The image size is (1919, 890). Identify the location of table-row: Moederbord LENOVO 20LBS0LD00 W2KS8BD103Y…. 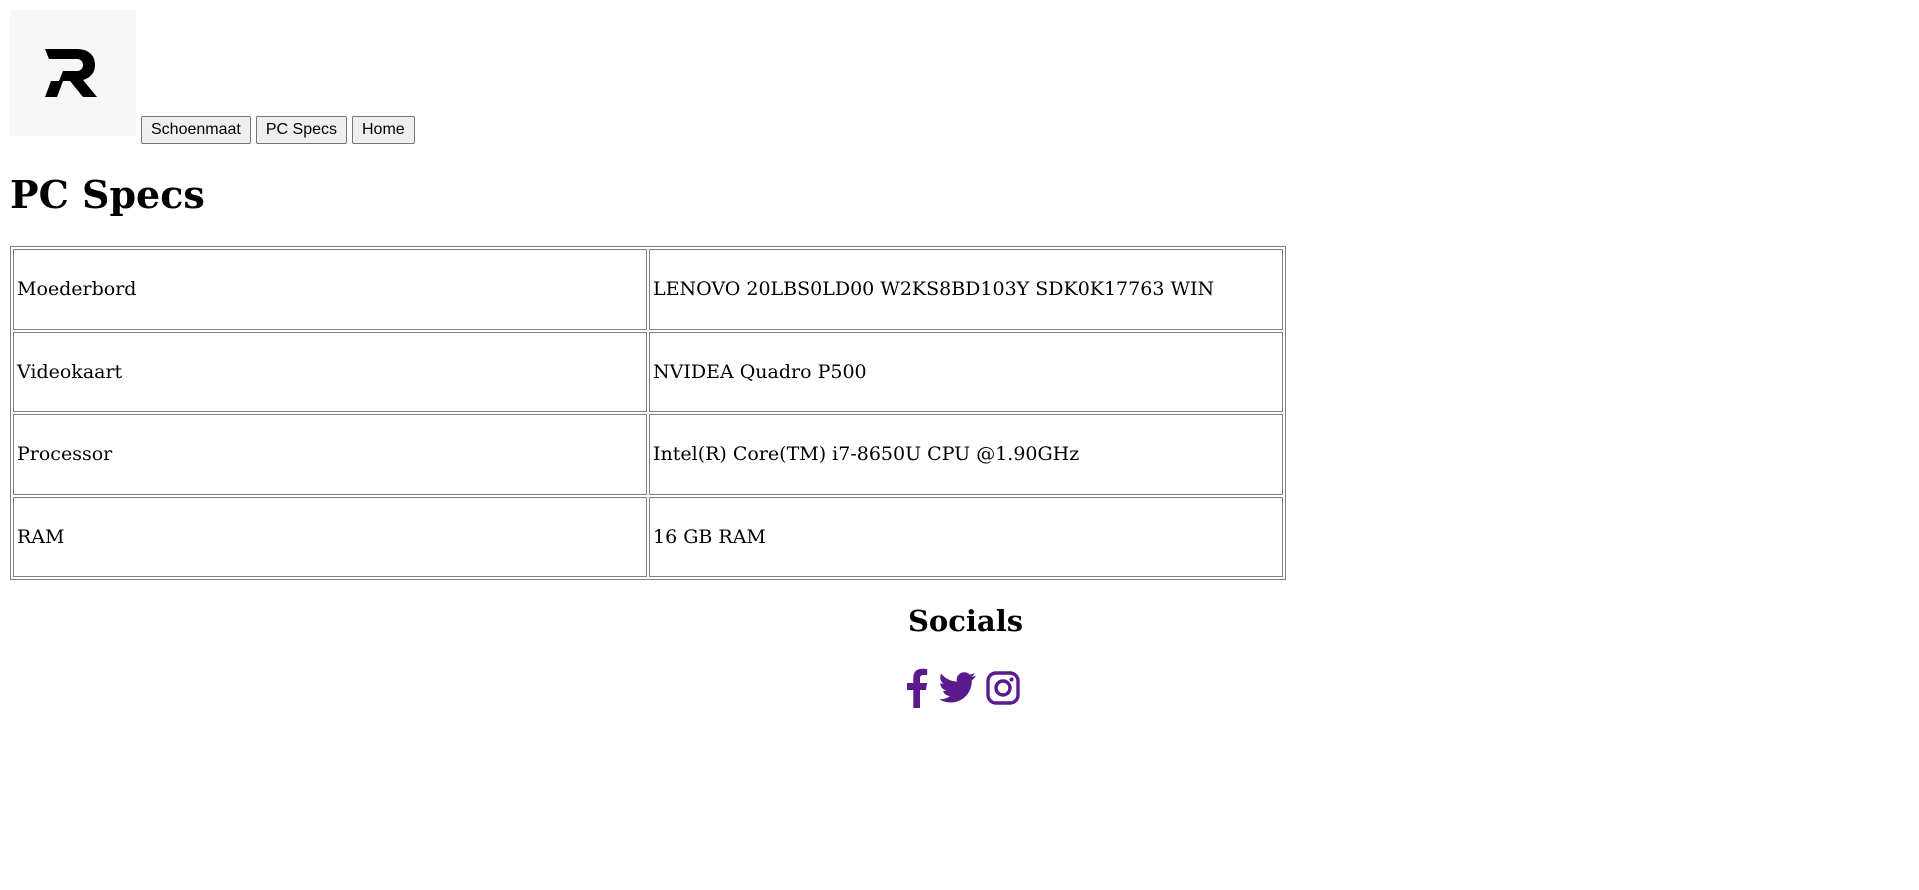
(648, 289).